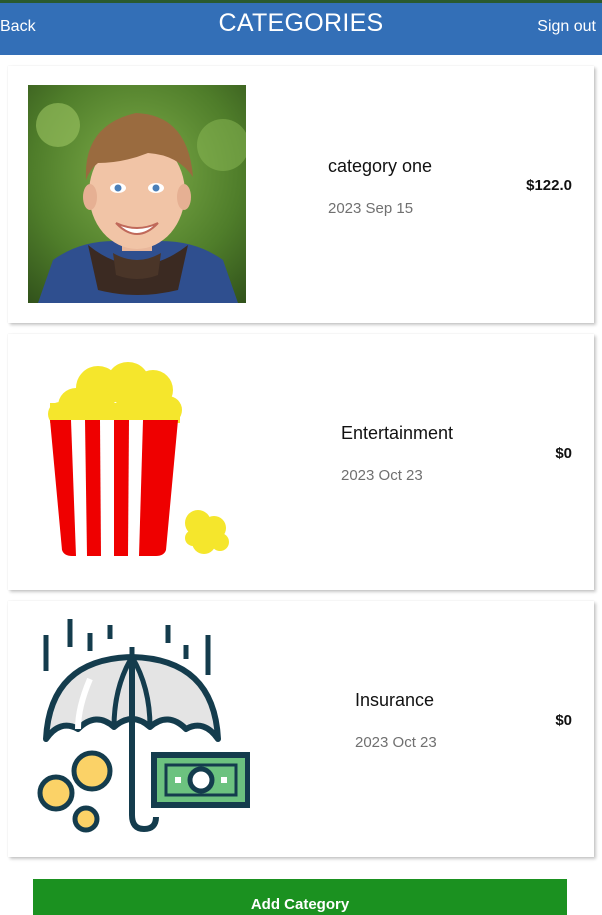 The height and width of the screenshot is (915, 602). Describe the element at coordinates (138, 459) in the screenshot. I see `popcorn-icon` at that location.